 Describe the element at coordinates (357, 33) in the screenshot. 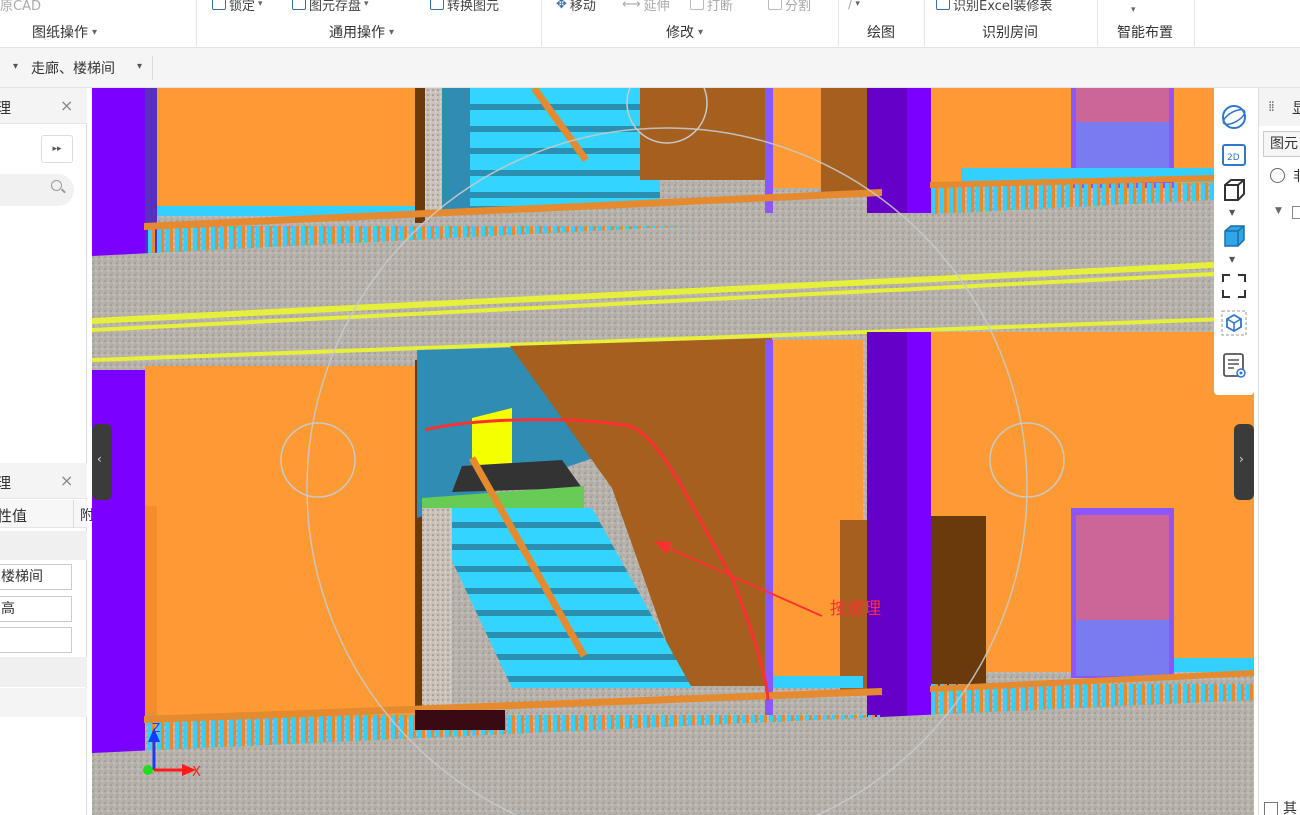

I see `group-common-ops-label: 通用操作` at that location.